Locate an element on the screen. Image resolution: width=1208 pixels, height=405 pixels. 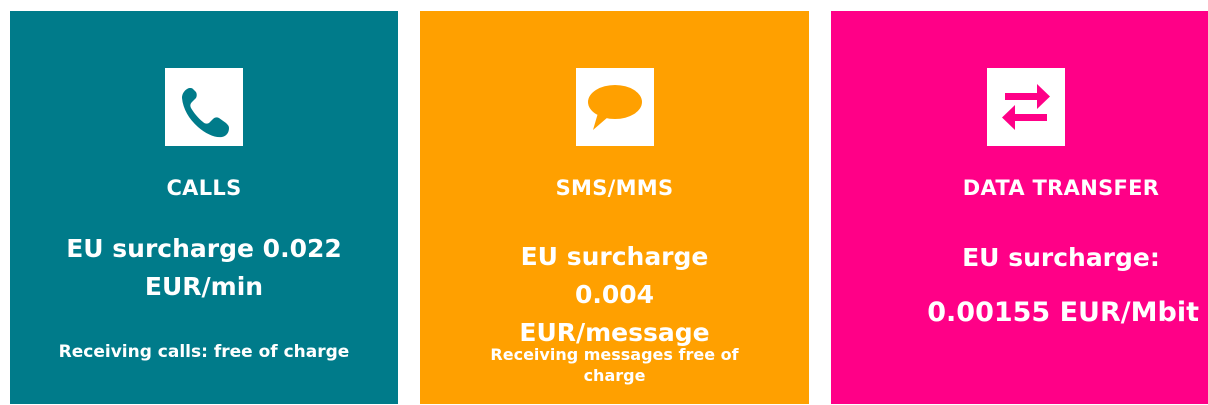
surcharge-line: EU surcharge: is located at coordinates (1061, 257).